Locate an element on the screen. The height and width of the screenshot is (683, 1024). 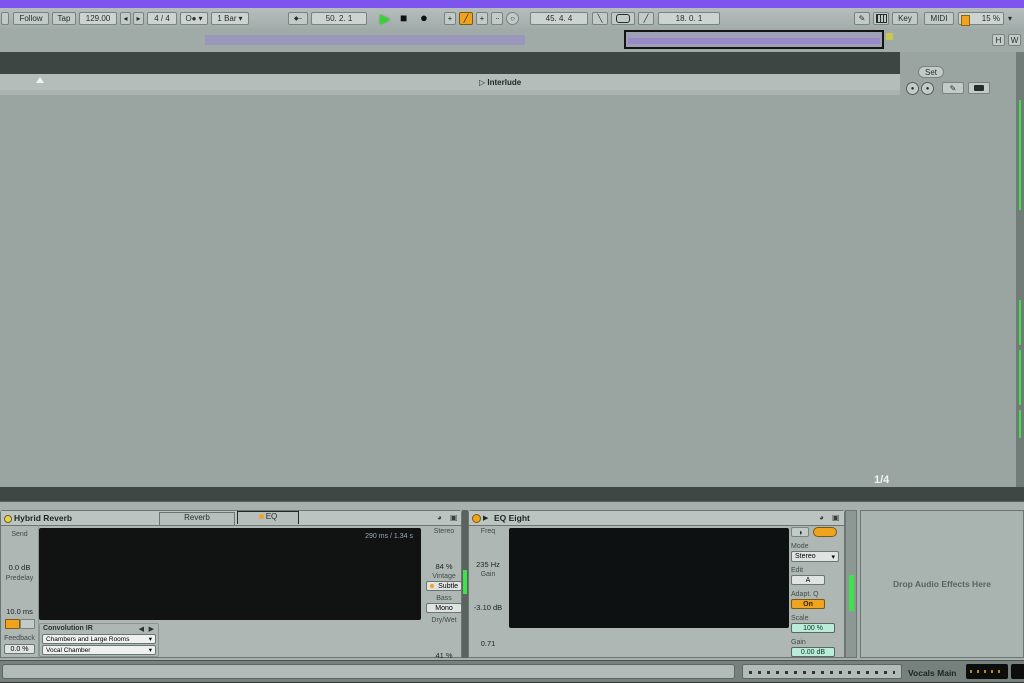
adapt-q-toggle: On is located at coordinates (808, 604).